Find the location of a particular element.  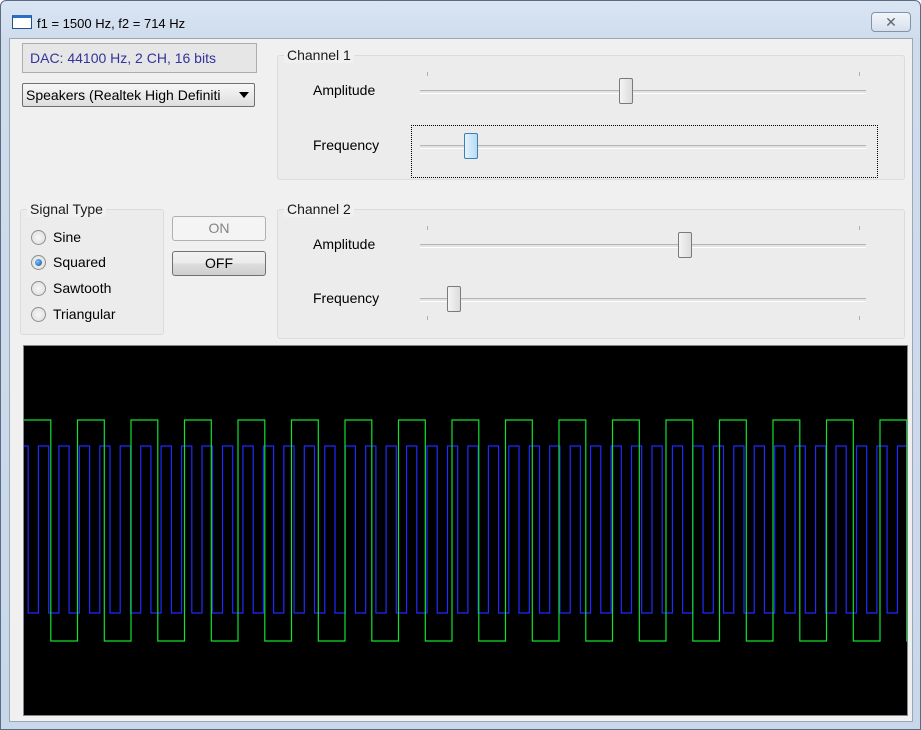

radio-label: Sawtooth is located at coordinates (82, 288).